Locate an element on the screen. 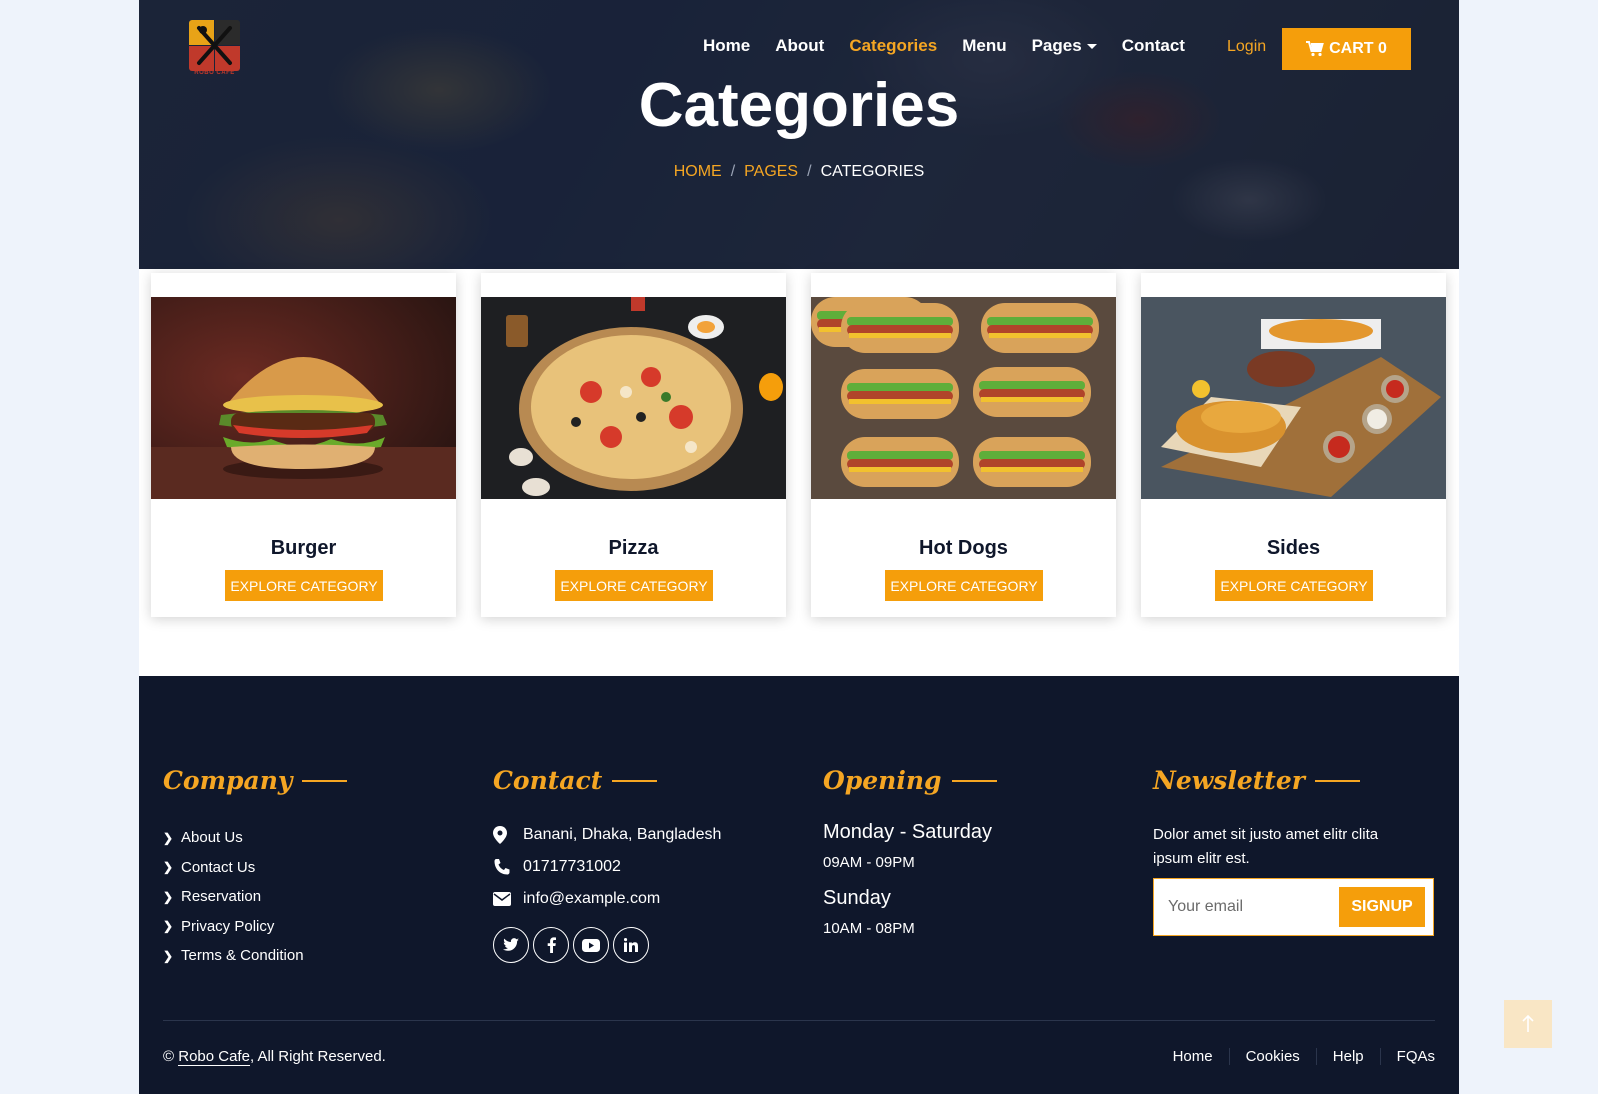 Image resolution: width=1598 pixels, height=1094 pixels. category-card-sides: Sides EXPLORE CATEGORY is located at coordinates (1293, 445).